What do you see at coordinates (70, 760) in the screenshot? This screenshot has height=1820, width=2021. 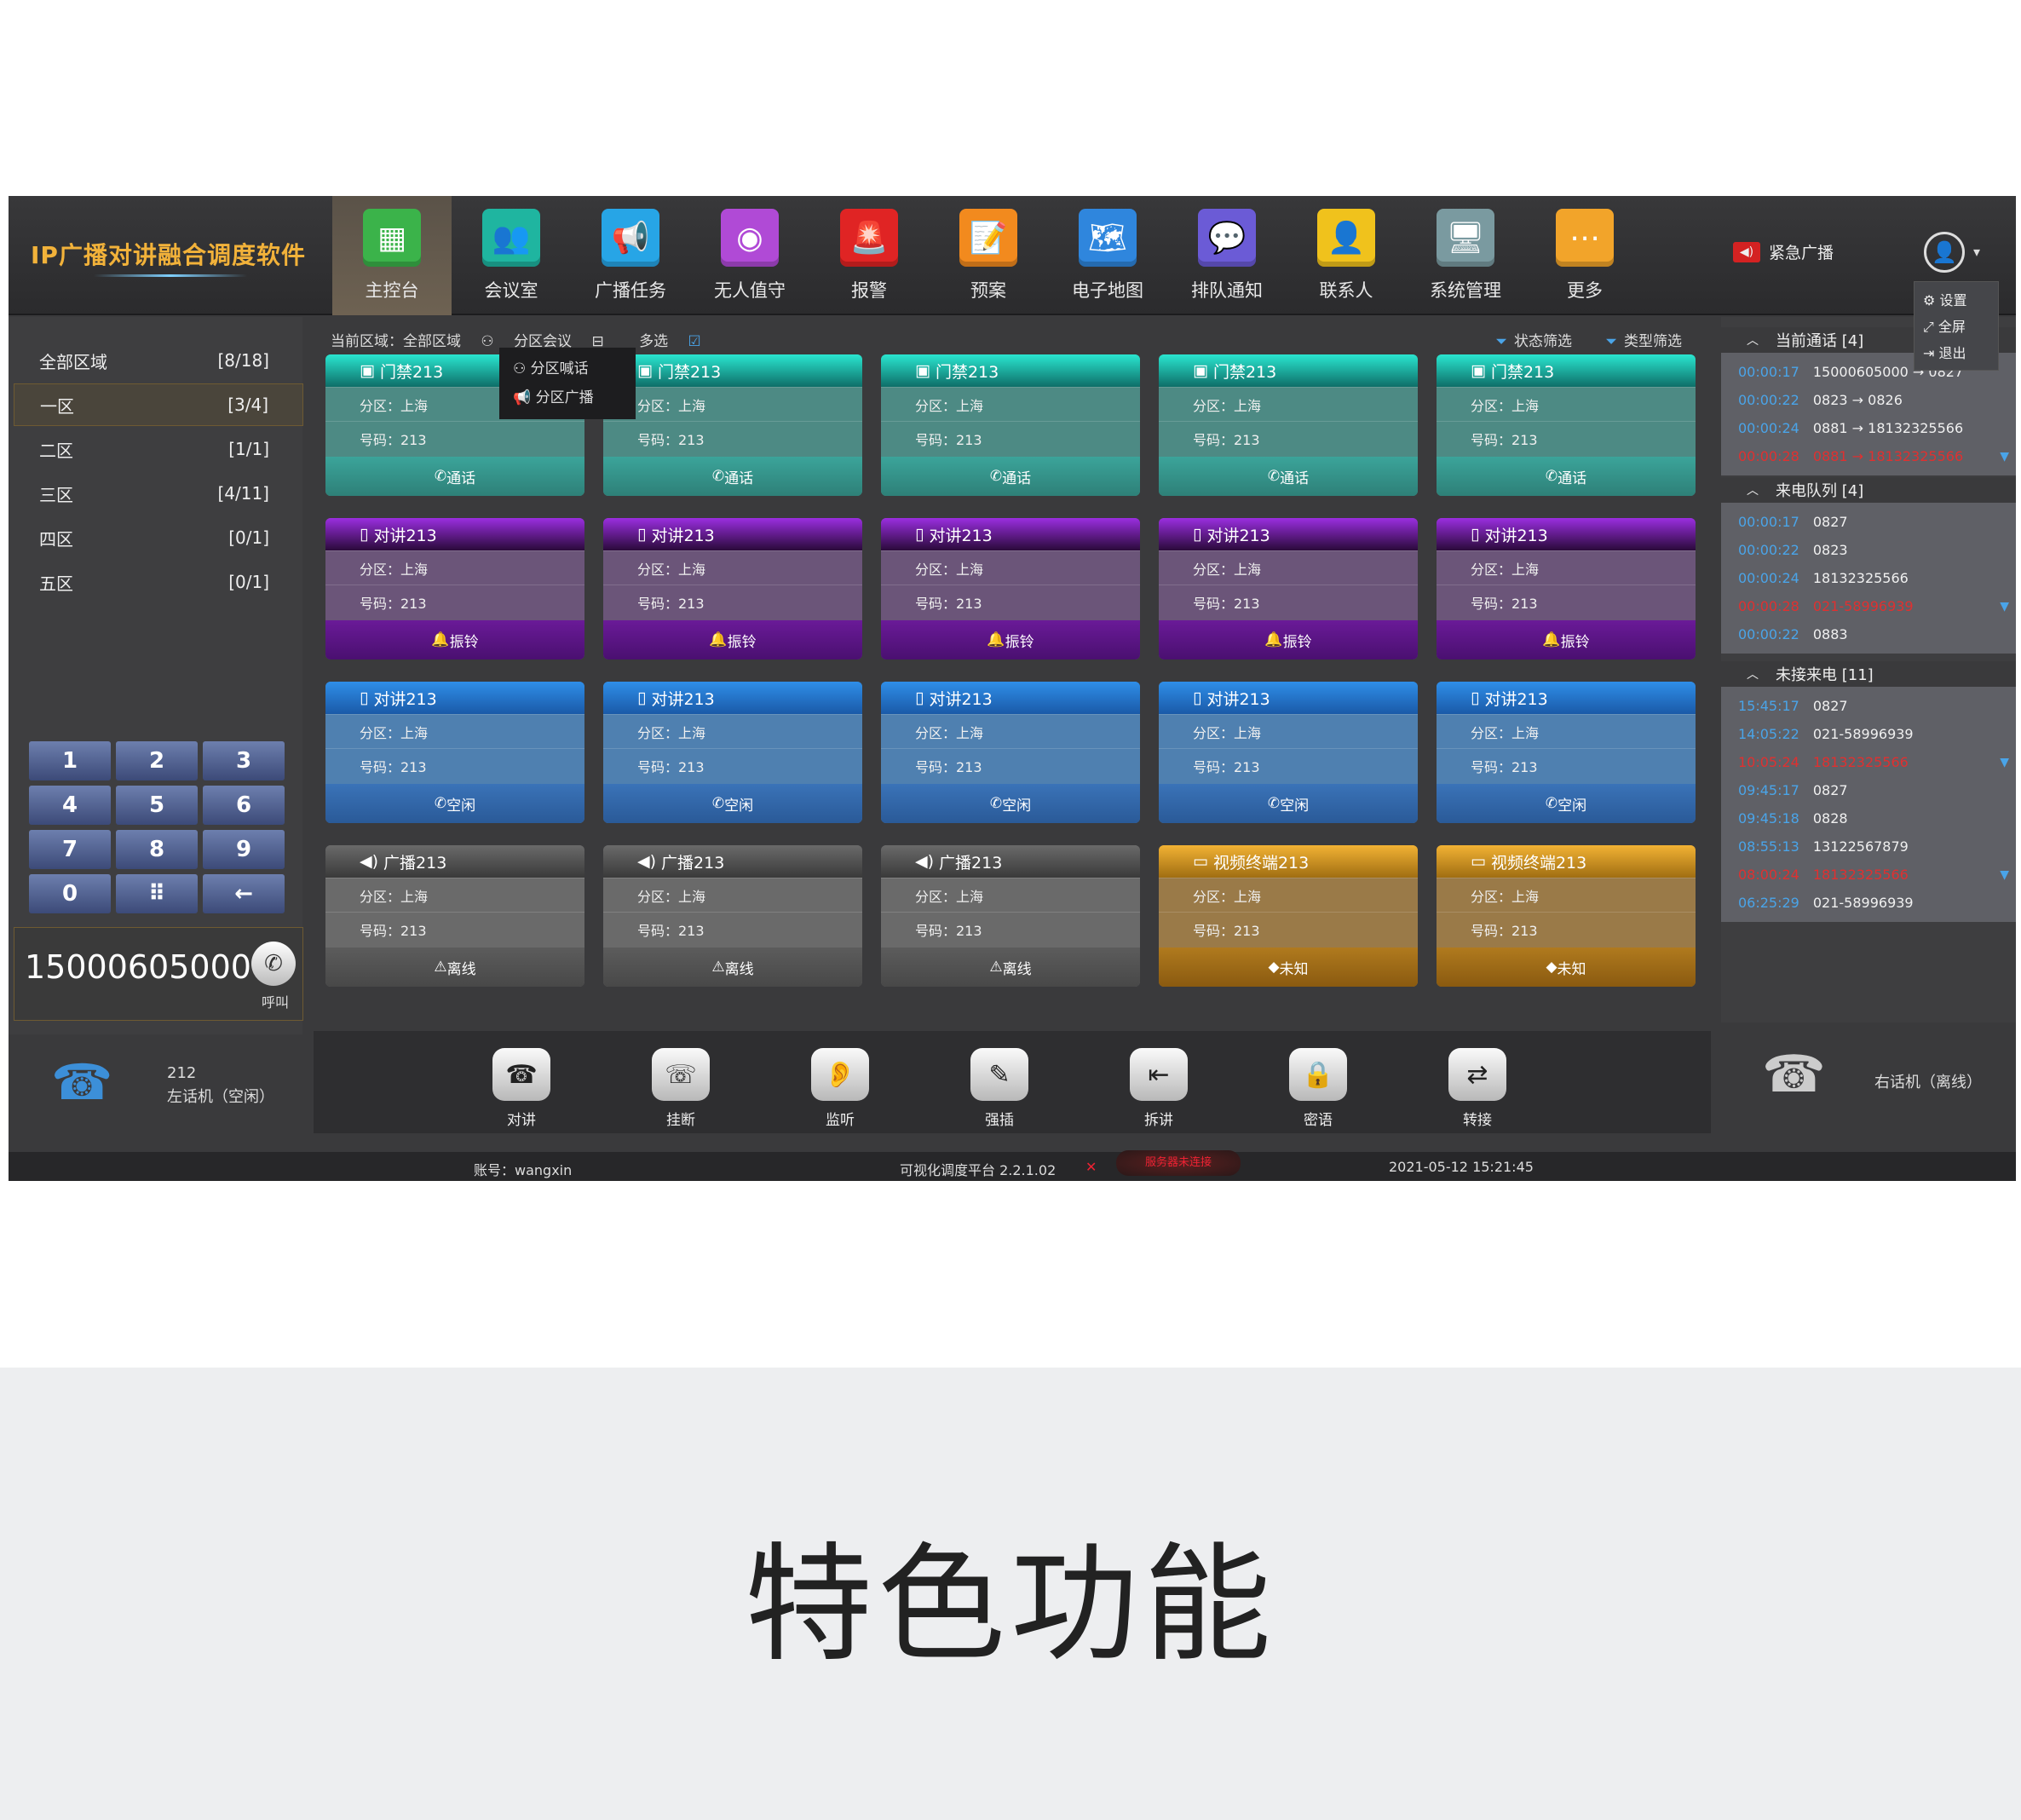 I see `keypad-key: 1` at bounding box center [70, 760].